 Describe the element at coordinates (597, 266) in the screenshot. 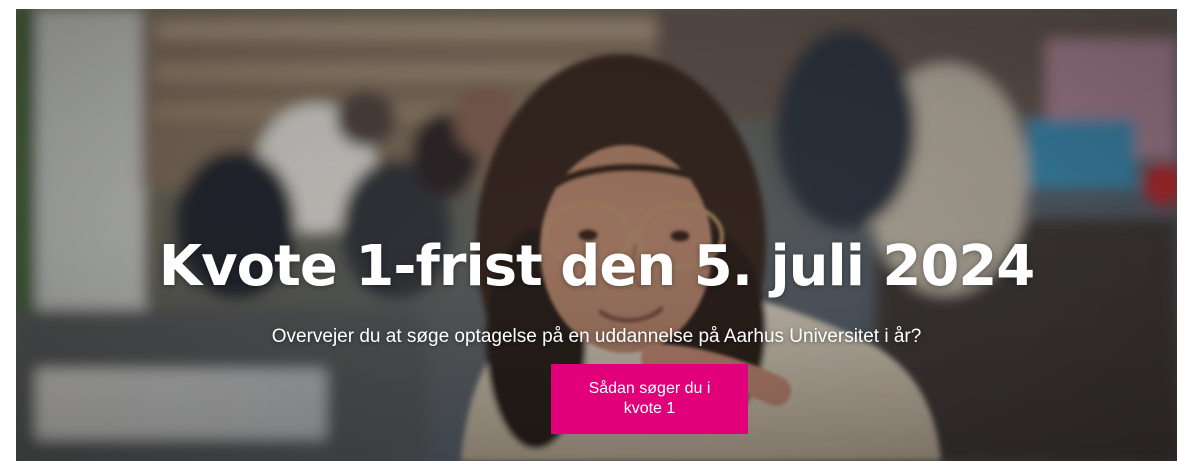

I see `hero-title: Kvote 1-frist den 5. juli 2024` at that location.